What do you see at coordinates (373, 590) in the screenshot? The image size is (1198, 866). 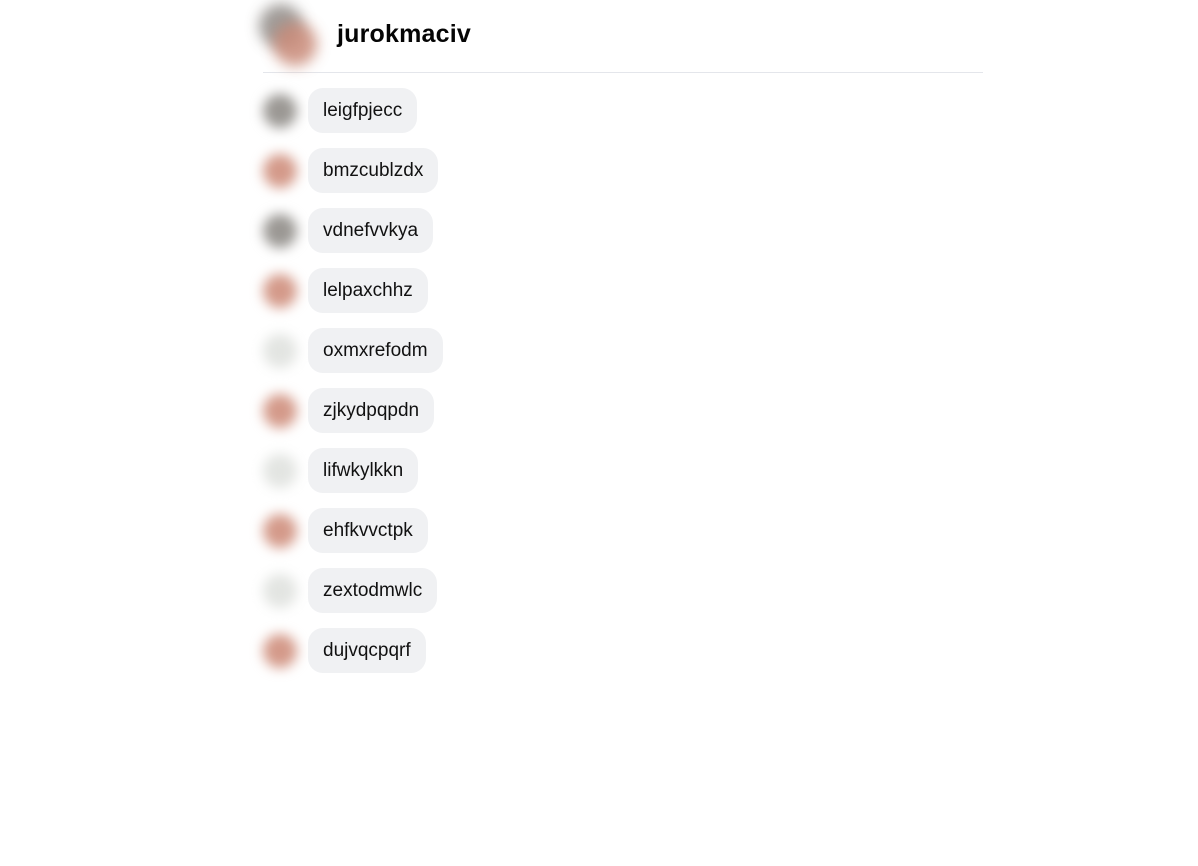 I see `member-name-bubble: zextodmwlc` at bounding box center [373, 590].